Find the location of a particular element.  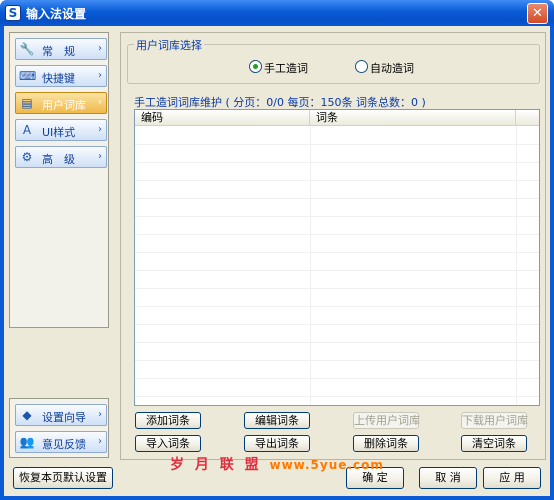

sidebar-item-label: 用户词库 is located at coordinates (64, 105).